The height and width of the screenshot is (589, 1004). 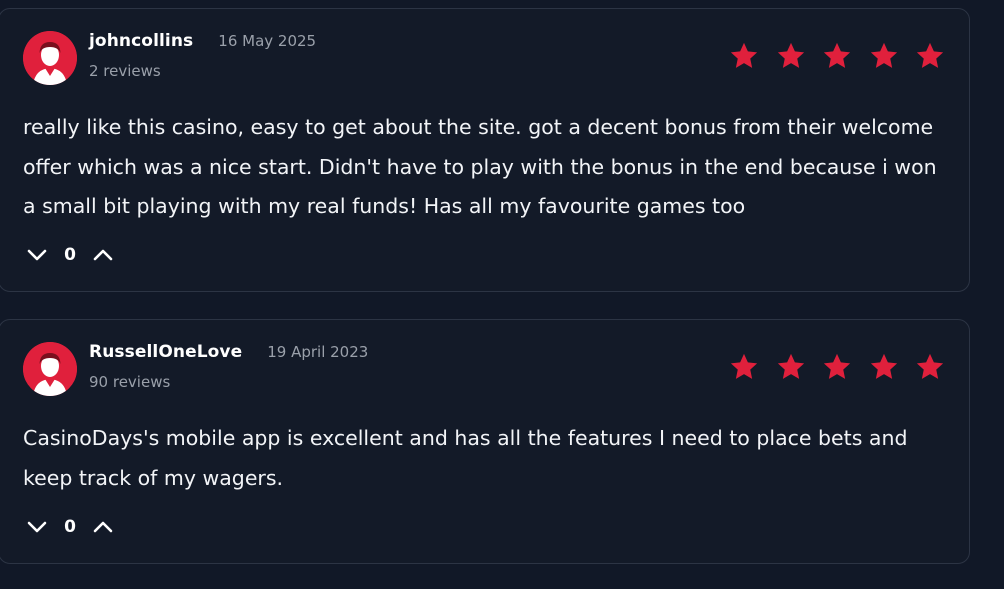 What do you see at coordinates (125, 71) in the screenshot?
I see `user-review-count: 2 reviews` at bounding box center [125, 71].